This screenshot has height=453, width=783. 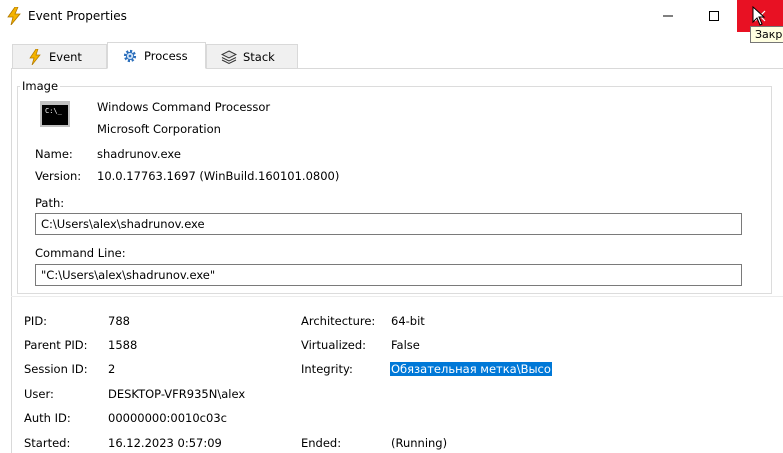 What do you see at coordinates (165, 443) in the screenshot?
I see `started-value: 16.12.2023 0:57:09` at bounding box center [165, 443].